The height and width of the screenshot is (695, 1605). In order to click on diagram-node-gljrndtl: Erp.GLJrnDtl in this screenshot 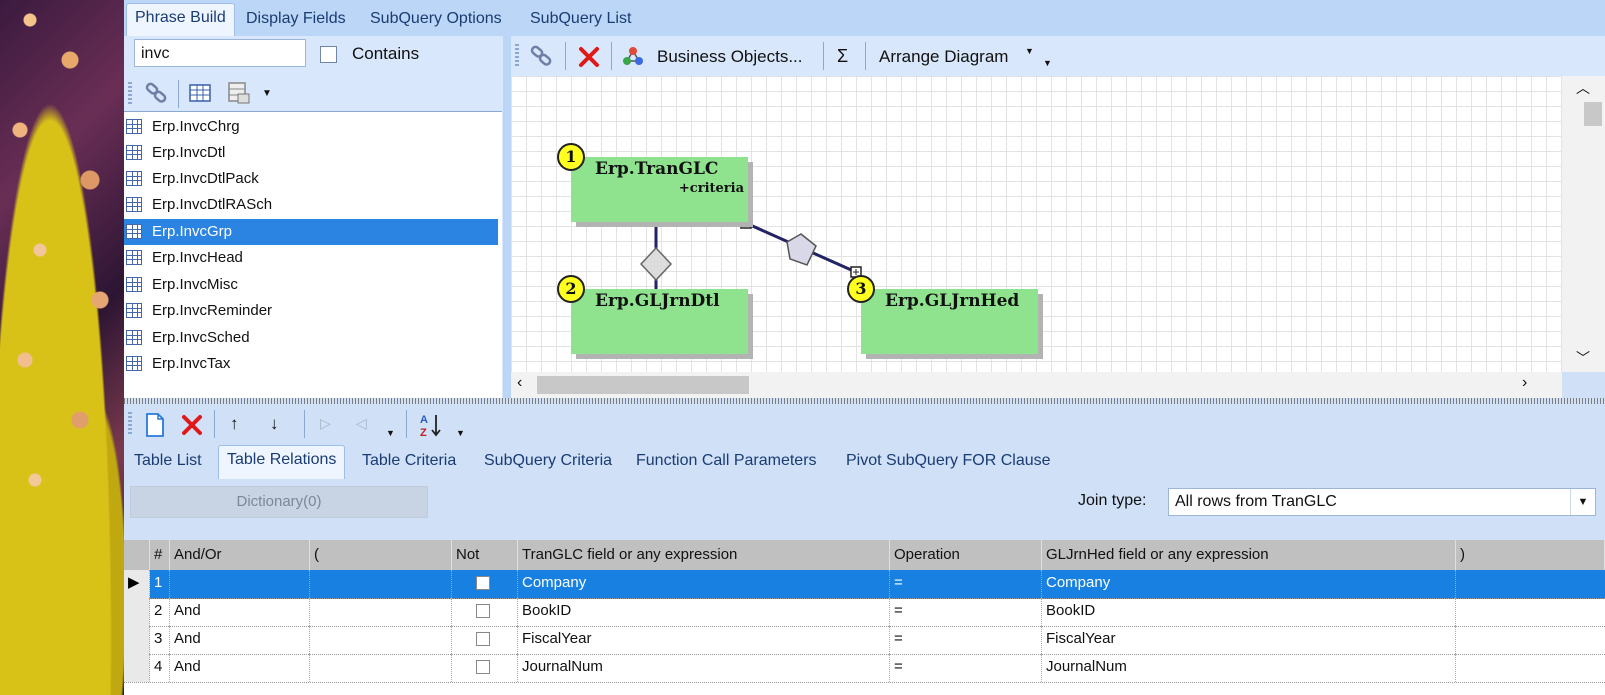, I will do `click(659, 321)`.